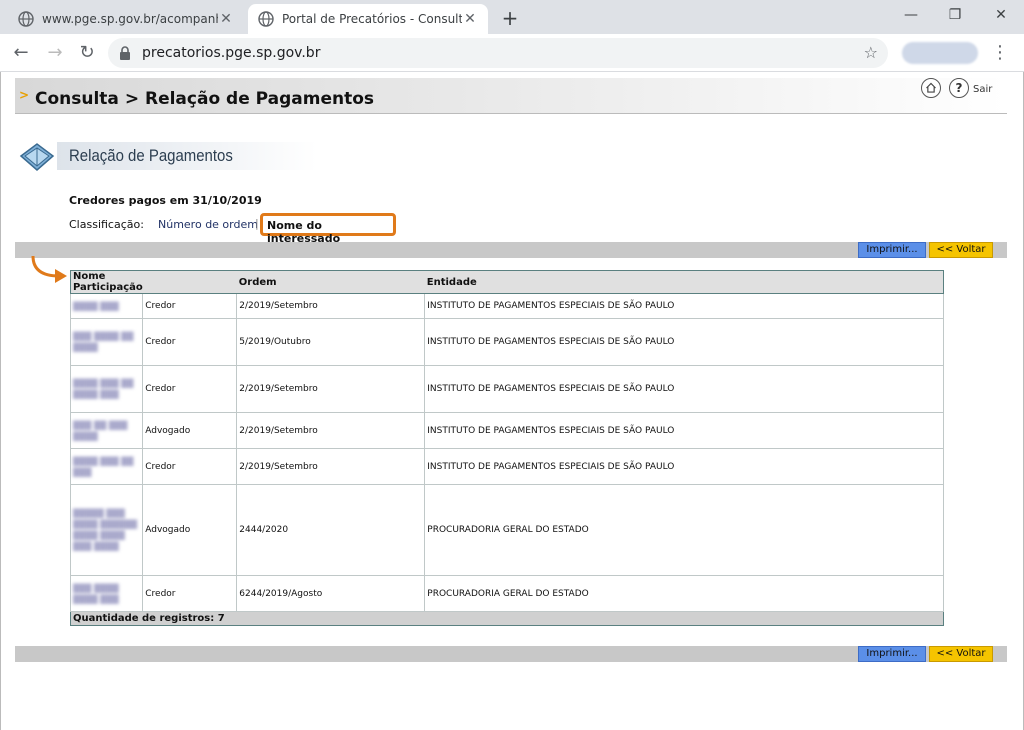  What do you see at coordinates (684, 282) in the screenshot?
I see `column-header-entidade: Entidade` at bounding box center [684, 282].